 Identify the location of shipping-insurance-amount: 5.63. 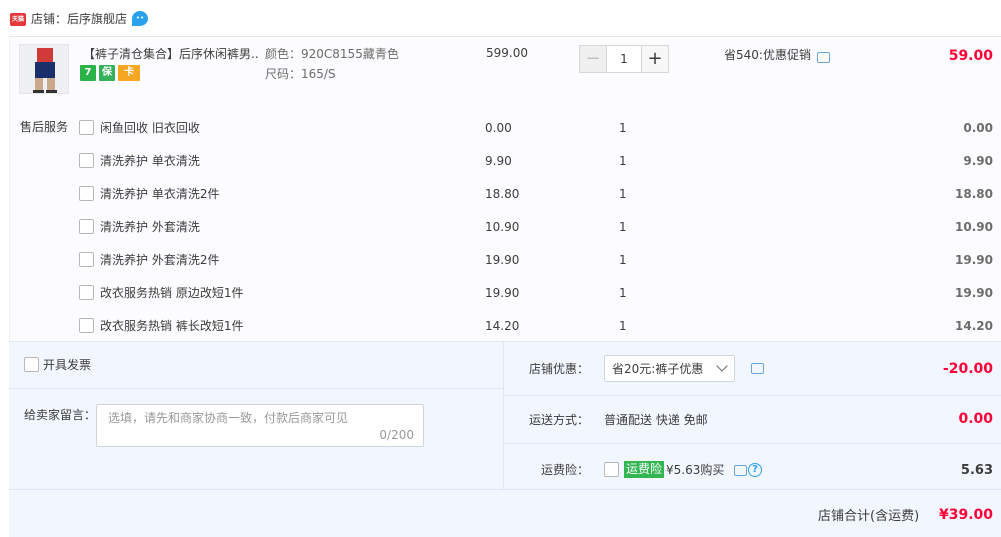
(976, 470).